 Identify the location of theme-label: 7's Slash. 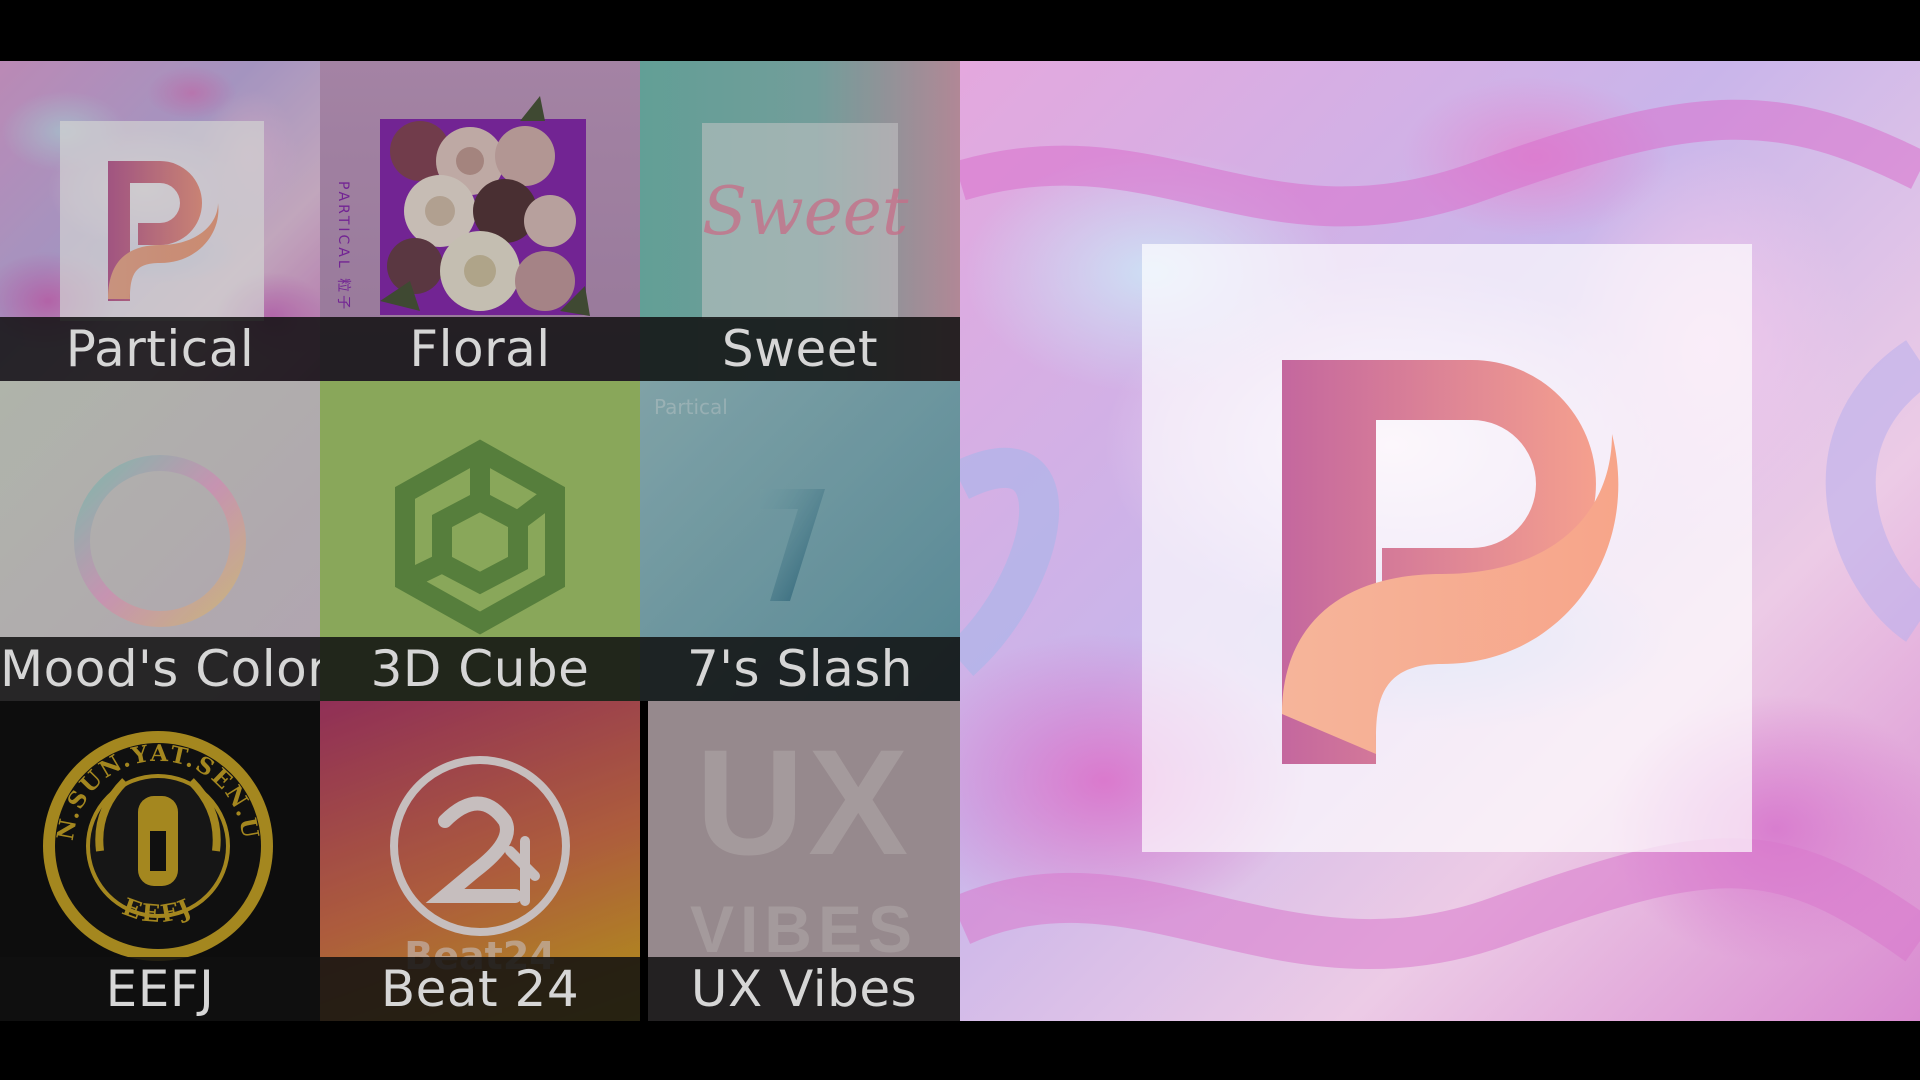
(800, 669).